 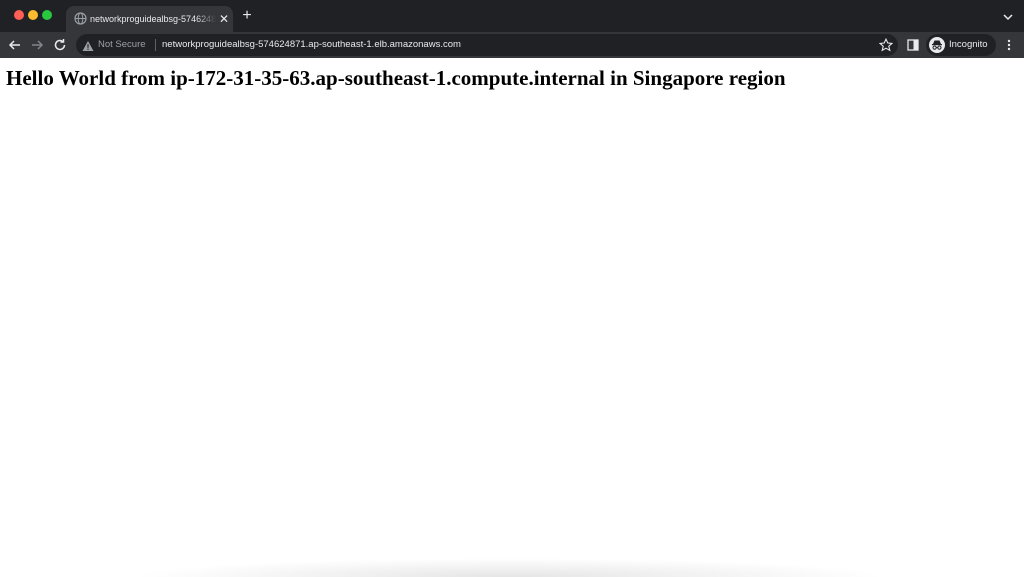 What do you see at coordinates (88, 45) in the screenshot?
I see `warning-icon` at bounding box center [88, 45].